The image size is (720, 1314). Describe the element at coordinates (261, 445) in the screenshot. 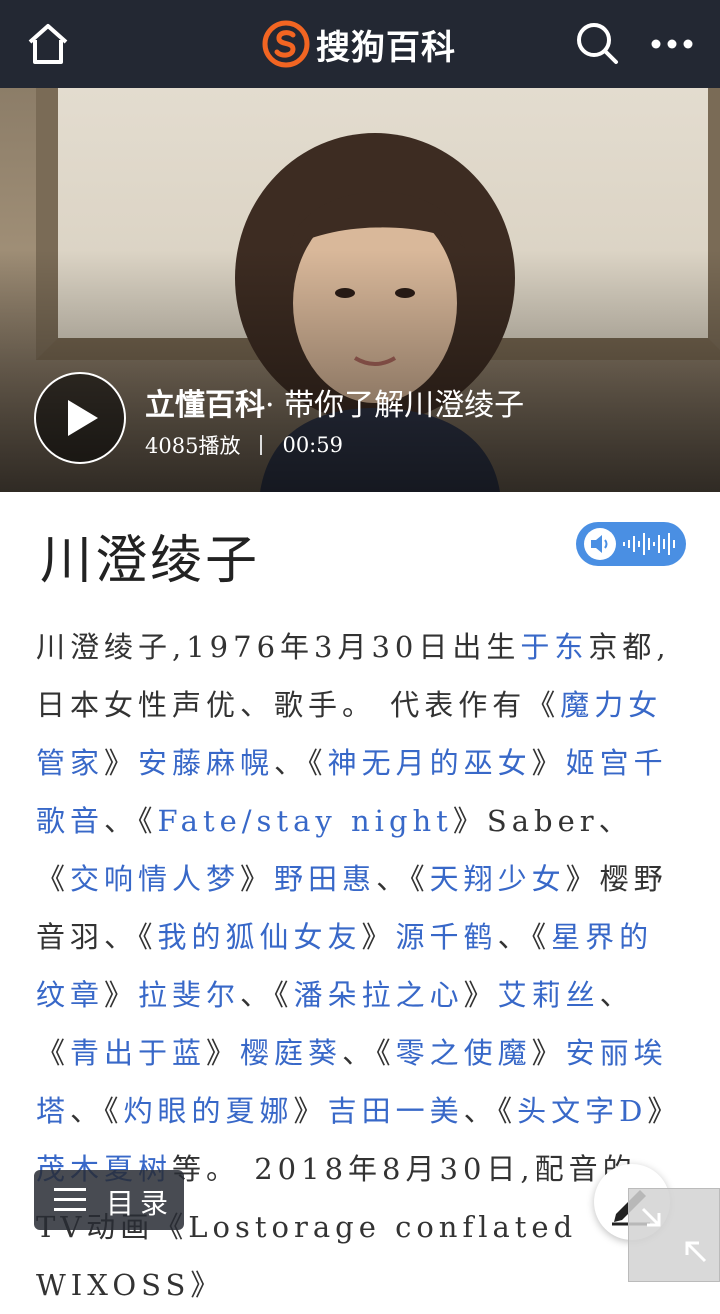

I see `meta-divider` at that location.